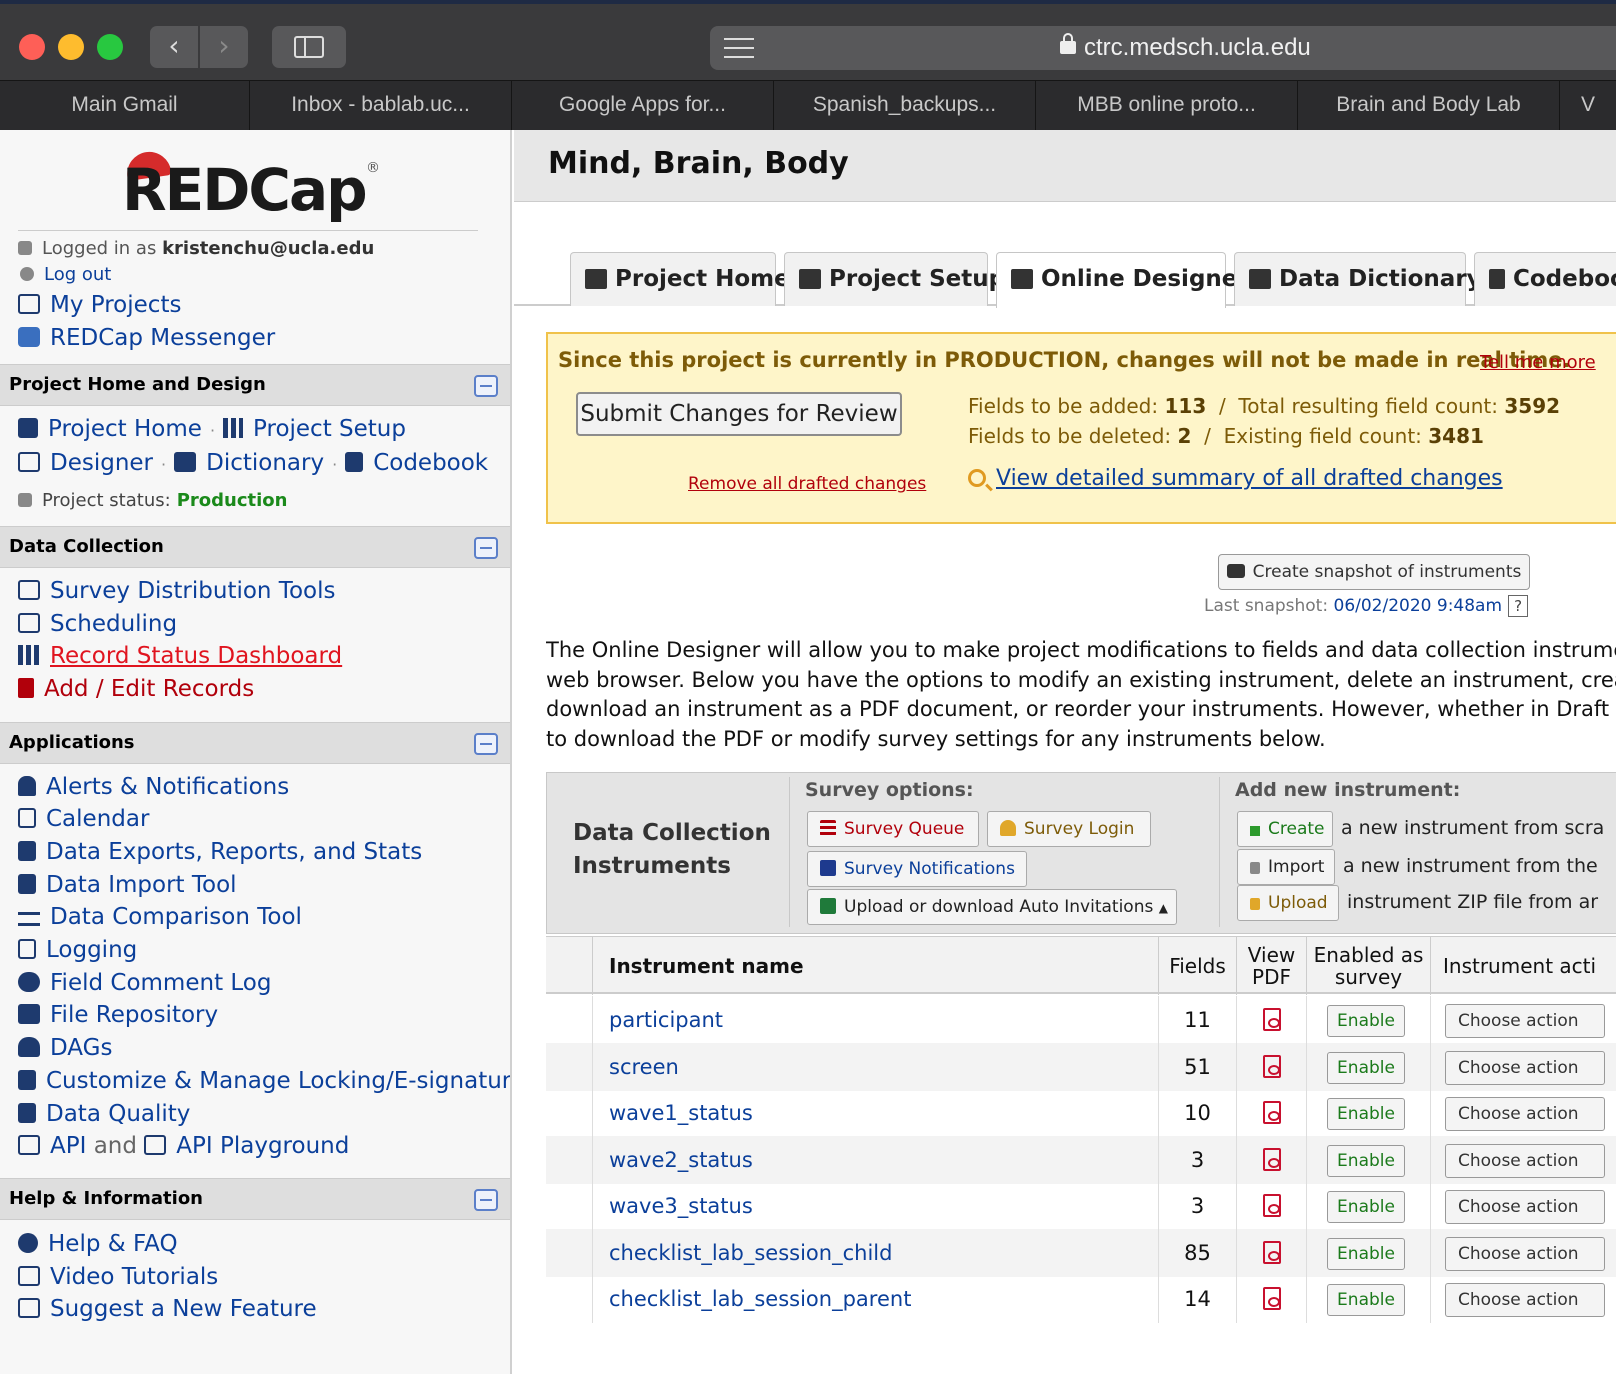 The image size is (1616, 1374). What do you see at coordinates (1197, 1252) in the screenshot?
I see `field-count: 85` at bounding box center [1197, 1252].